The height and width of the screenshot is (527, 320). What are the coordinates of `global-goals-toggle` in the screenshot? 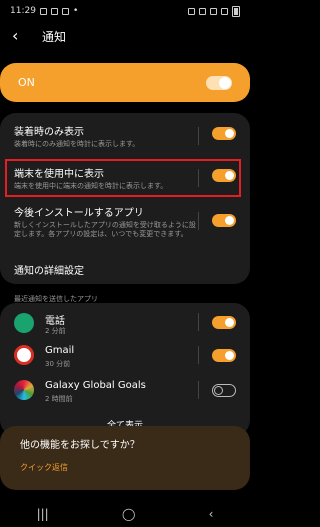 It's located at (224, 390).